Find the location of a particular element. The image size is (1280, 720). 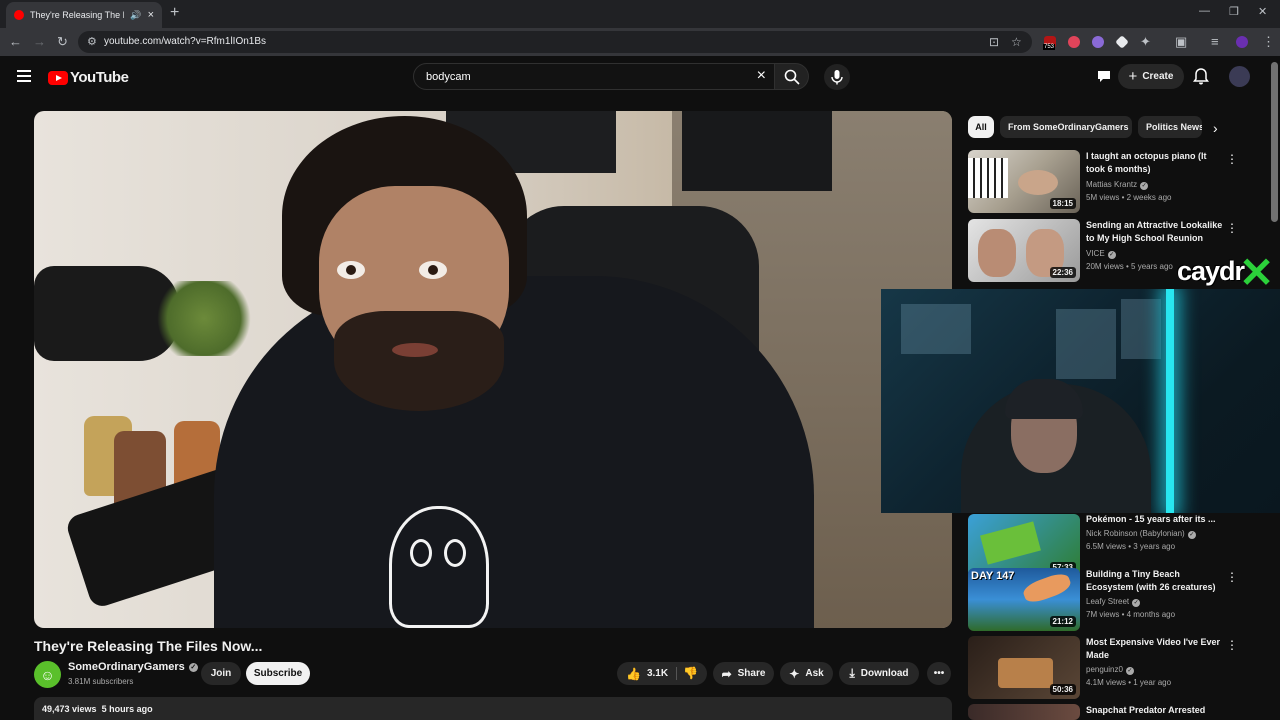

search-input: bodycam × is located at coordinates (594, 76).